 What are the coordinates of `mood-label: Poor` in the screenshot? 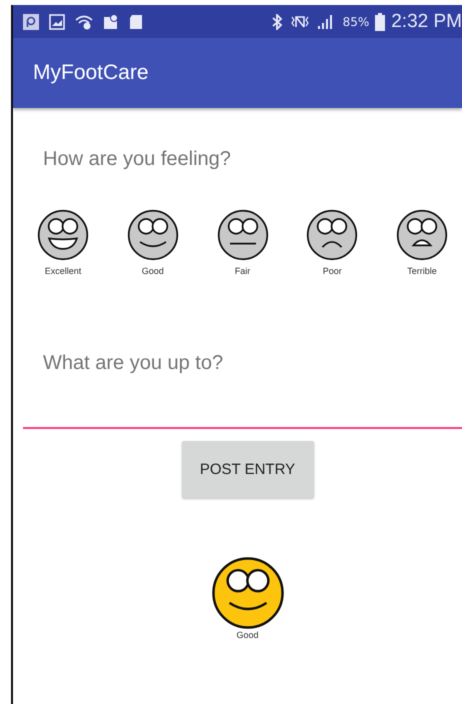 It's located at (332, 271).